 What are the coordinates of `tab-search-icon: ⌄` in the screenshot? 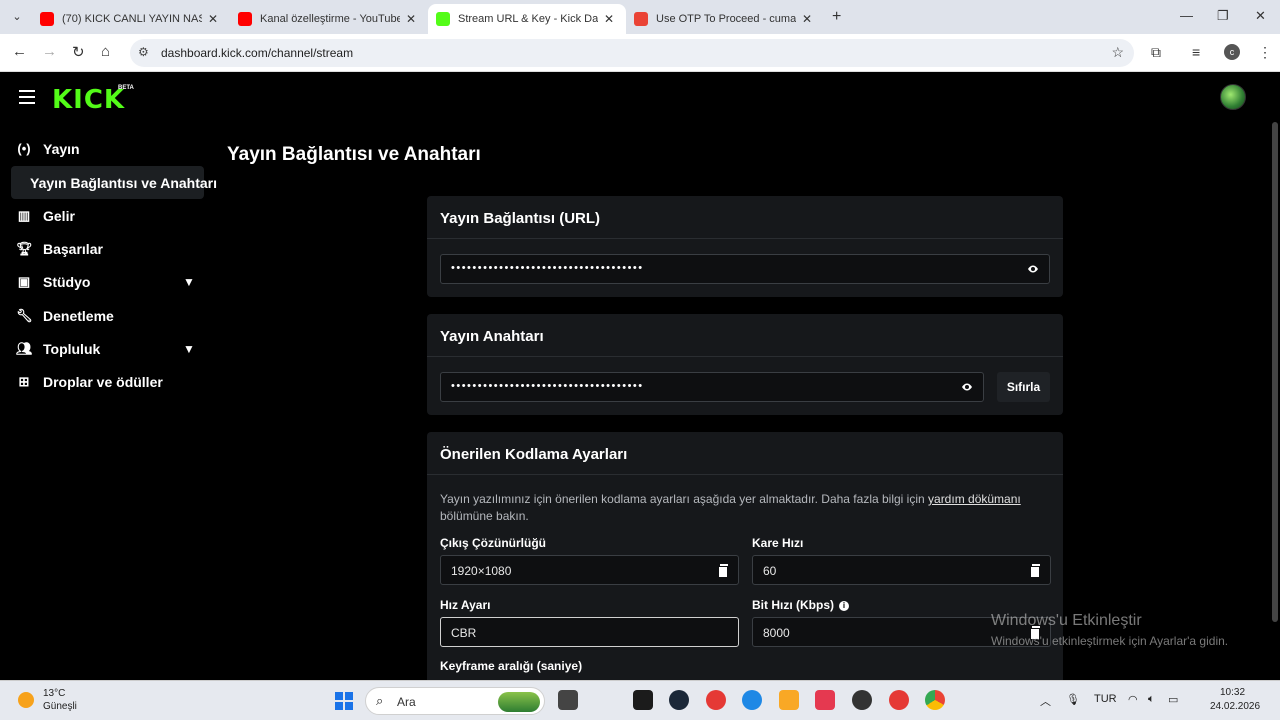 It's located at (17, 17).